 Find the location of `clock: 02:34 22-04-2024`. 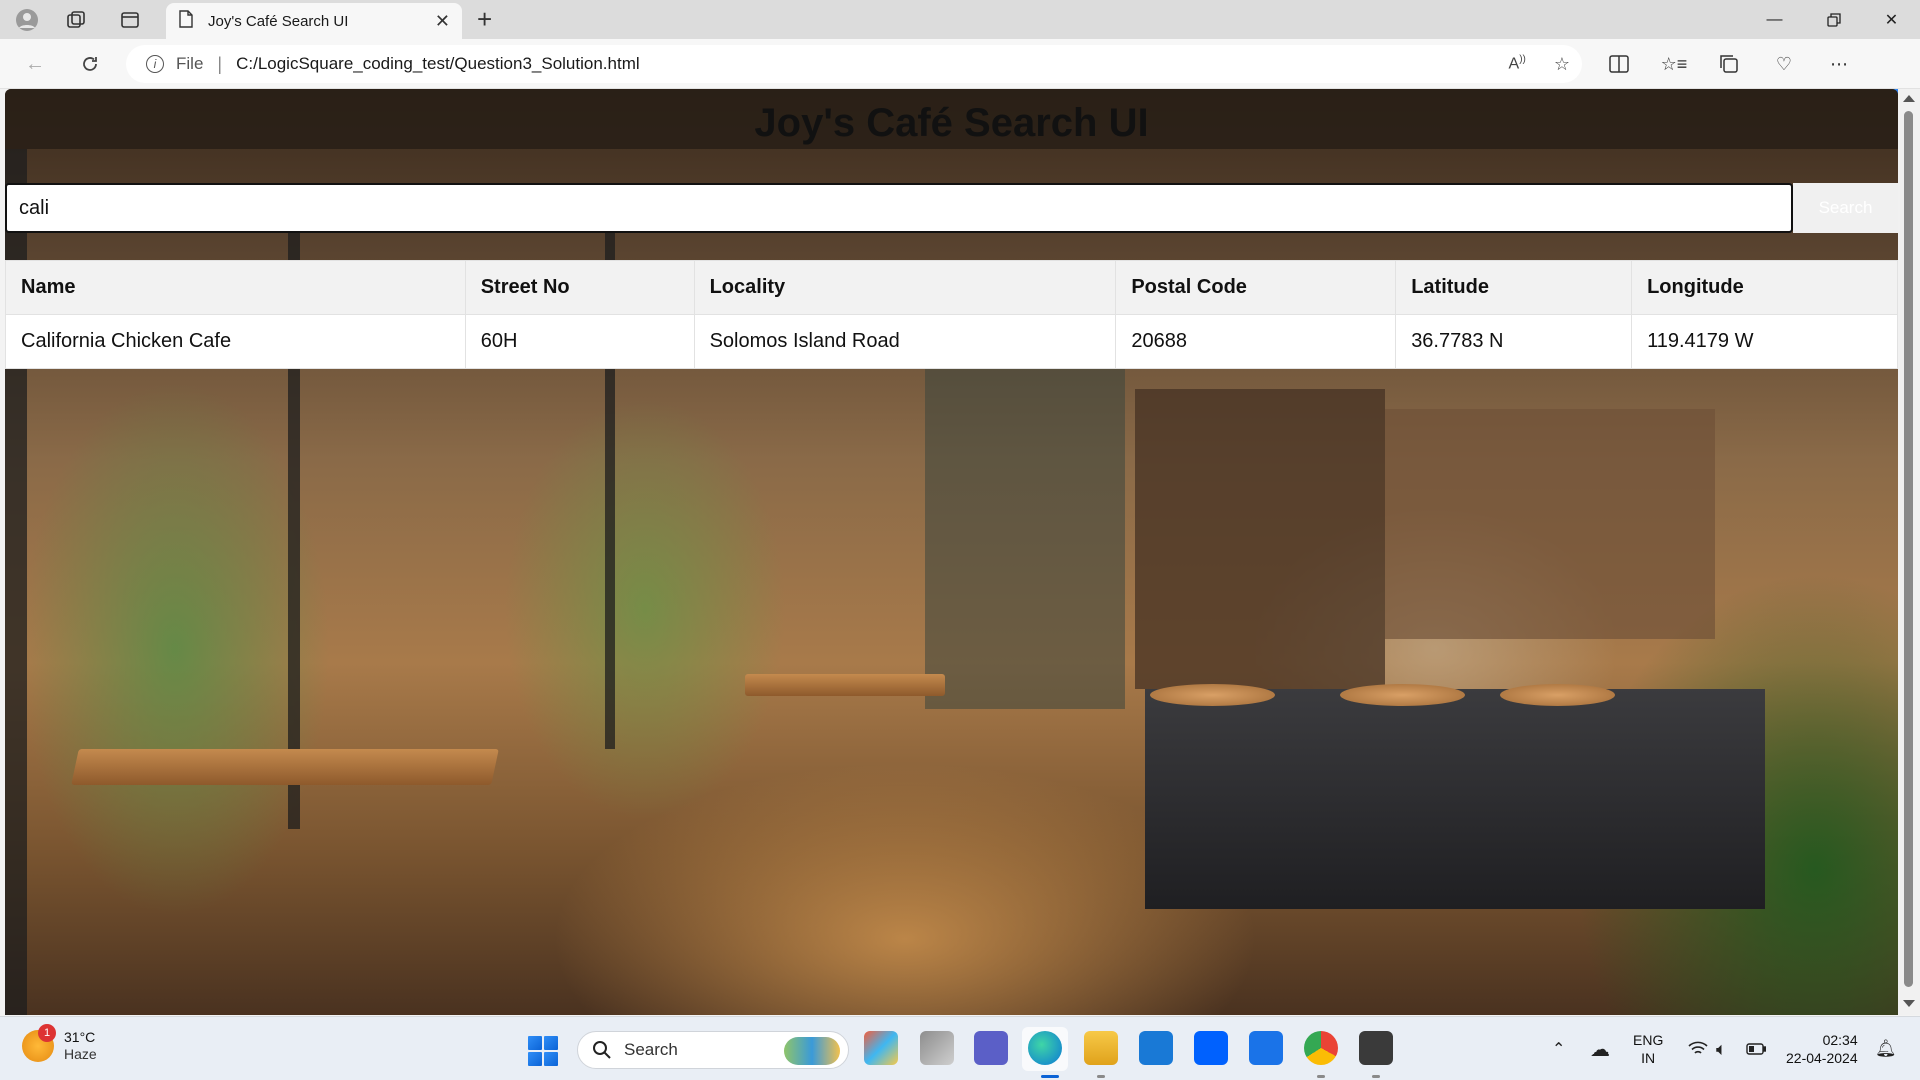

clock: 02:34 22-04-2024 is located at coordinates (1822, 1048).